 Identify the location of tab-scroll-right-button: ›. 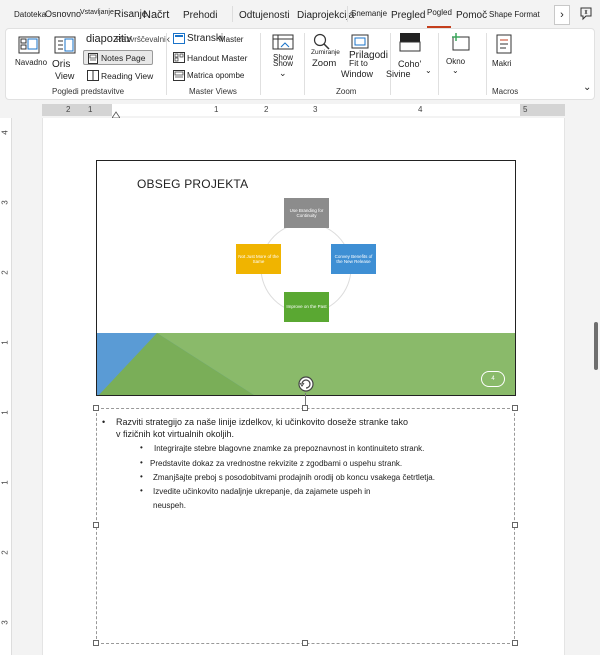
(562, 15).